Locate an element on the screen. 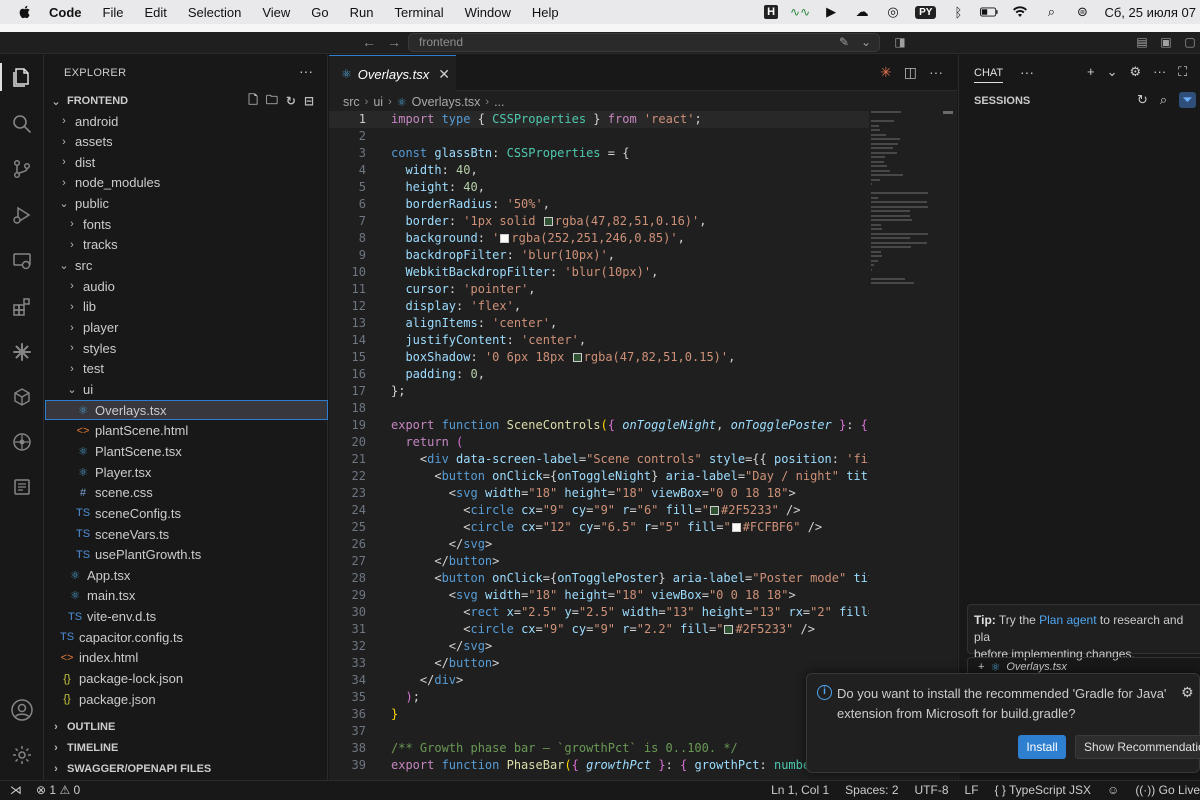 Image resolution: width=1200 pixels, height=800 pixels. menu-run: Run is located at coordinates (362, 12).